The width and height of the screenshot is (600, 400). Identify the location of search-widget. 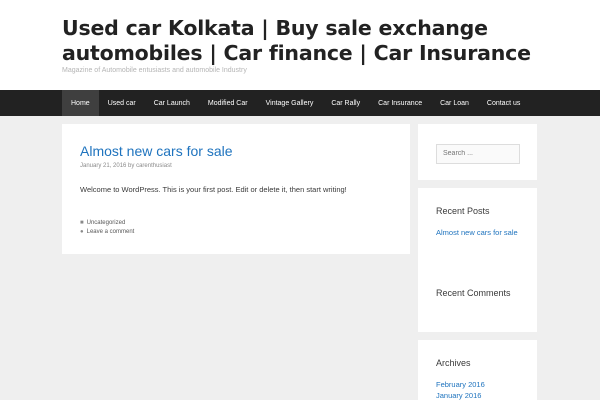
(477, 152).